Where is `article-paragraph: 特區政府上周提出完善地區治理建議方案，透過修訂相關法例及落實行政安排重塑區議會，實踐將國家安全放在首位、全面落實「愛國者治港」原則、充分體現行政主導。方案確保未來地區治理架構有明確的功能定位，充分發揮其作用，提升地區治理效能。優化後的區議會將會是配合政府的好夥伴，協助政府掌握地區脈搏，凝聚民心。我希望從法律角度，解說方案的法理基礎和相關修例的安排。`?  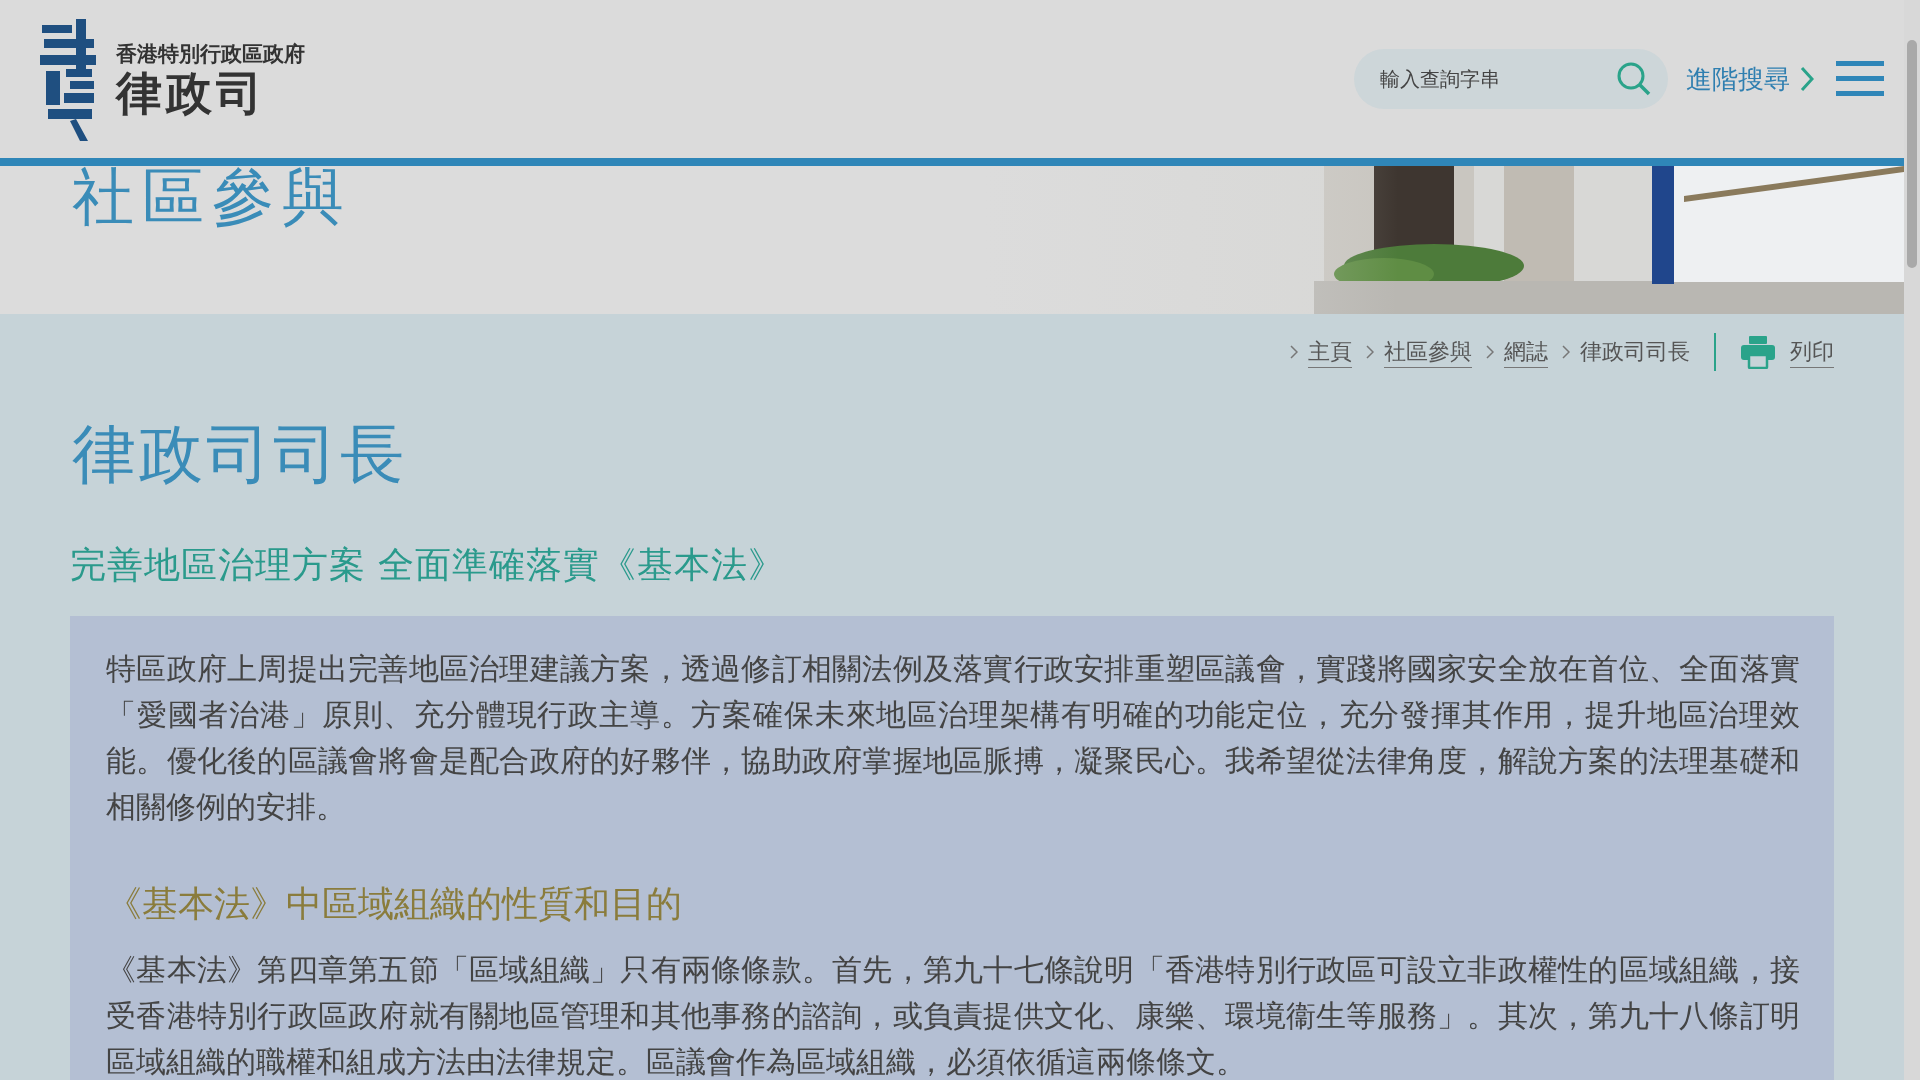
article-paragraph: 特區政府上周提出完善地區治理建議方案，透過修訂相關法例及落實行政安排重塑區議會，實踐將國家安全放在首位、全面落實「愛國者治港」原則、充分體現行政主導。方案確保未來地區治理架構有明確的功能定位，充分發揮其作用，提升地區治理效能。優化後的區議會將會是配合政府的好夥伴，協助政府掌握地區脈搏，凝聚民心。我希望從法律角度，解說方案的法理基礎和相關修例的安排。 is located at coordinates (953, 737).